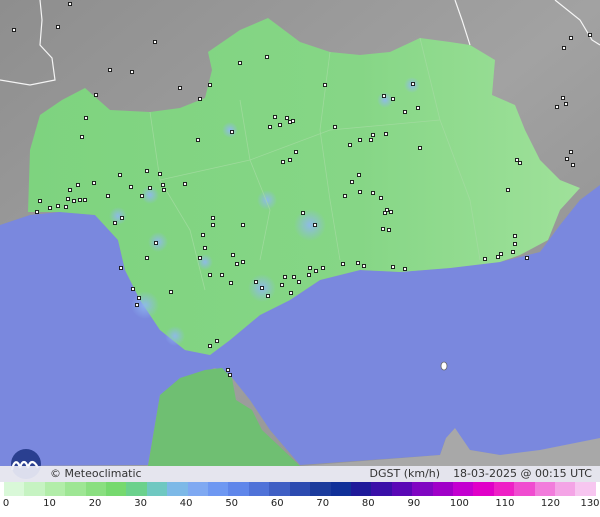 The height and width of the screenshot is (517, 600). Describe the element at coordinates (323, 503) in the screenshot. I see `legend-tick-label: 70` at that location.